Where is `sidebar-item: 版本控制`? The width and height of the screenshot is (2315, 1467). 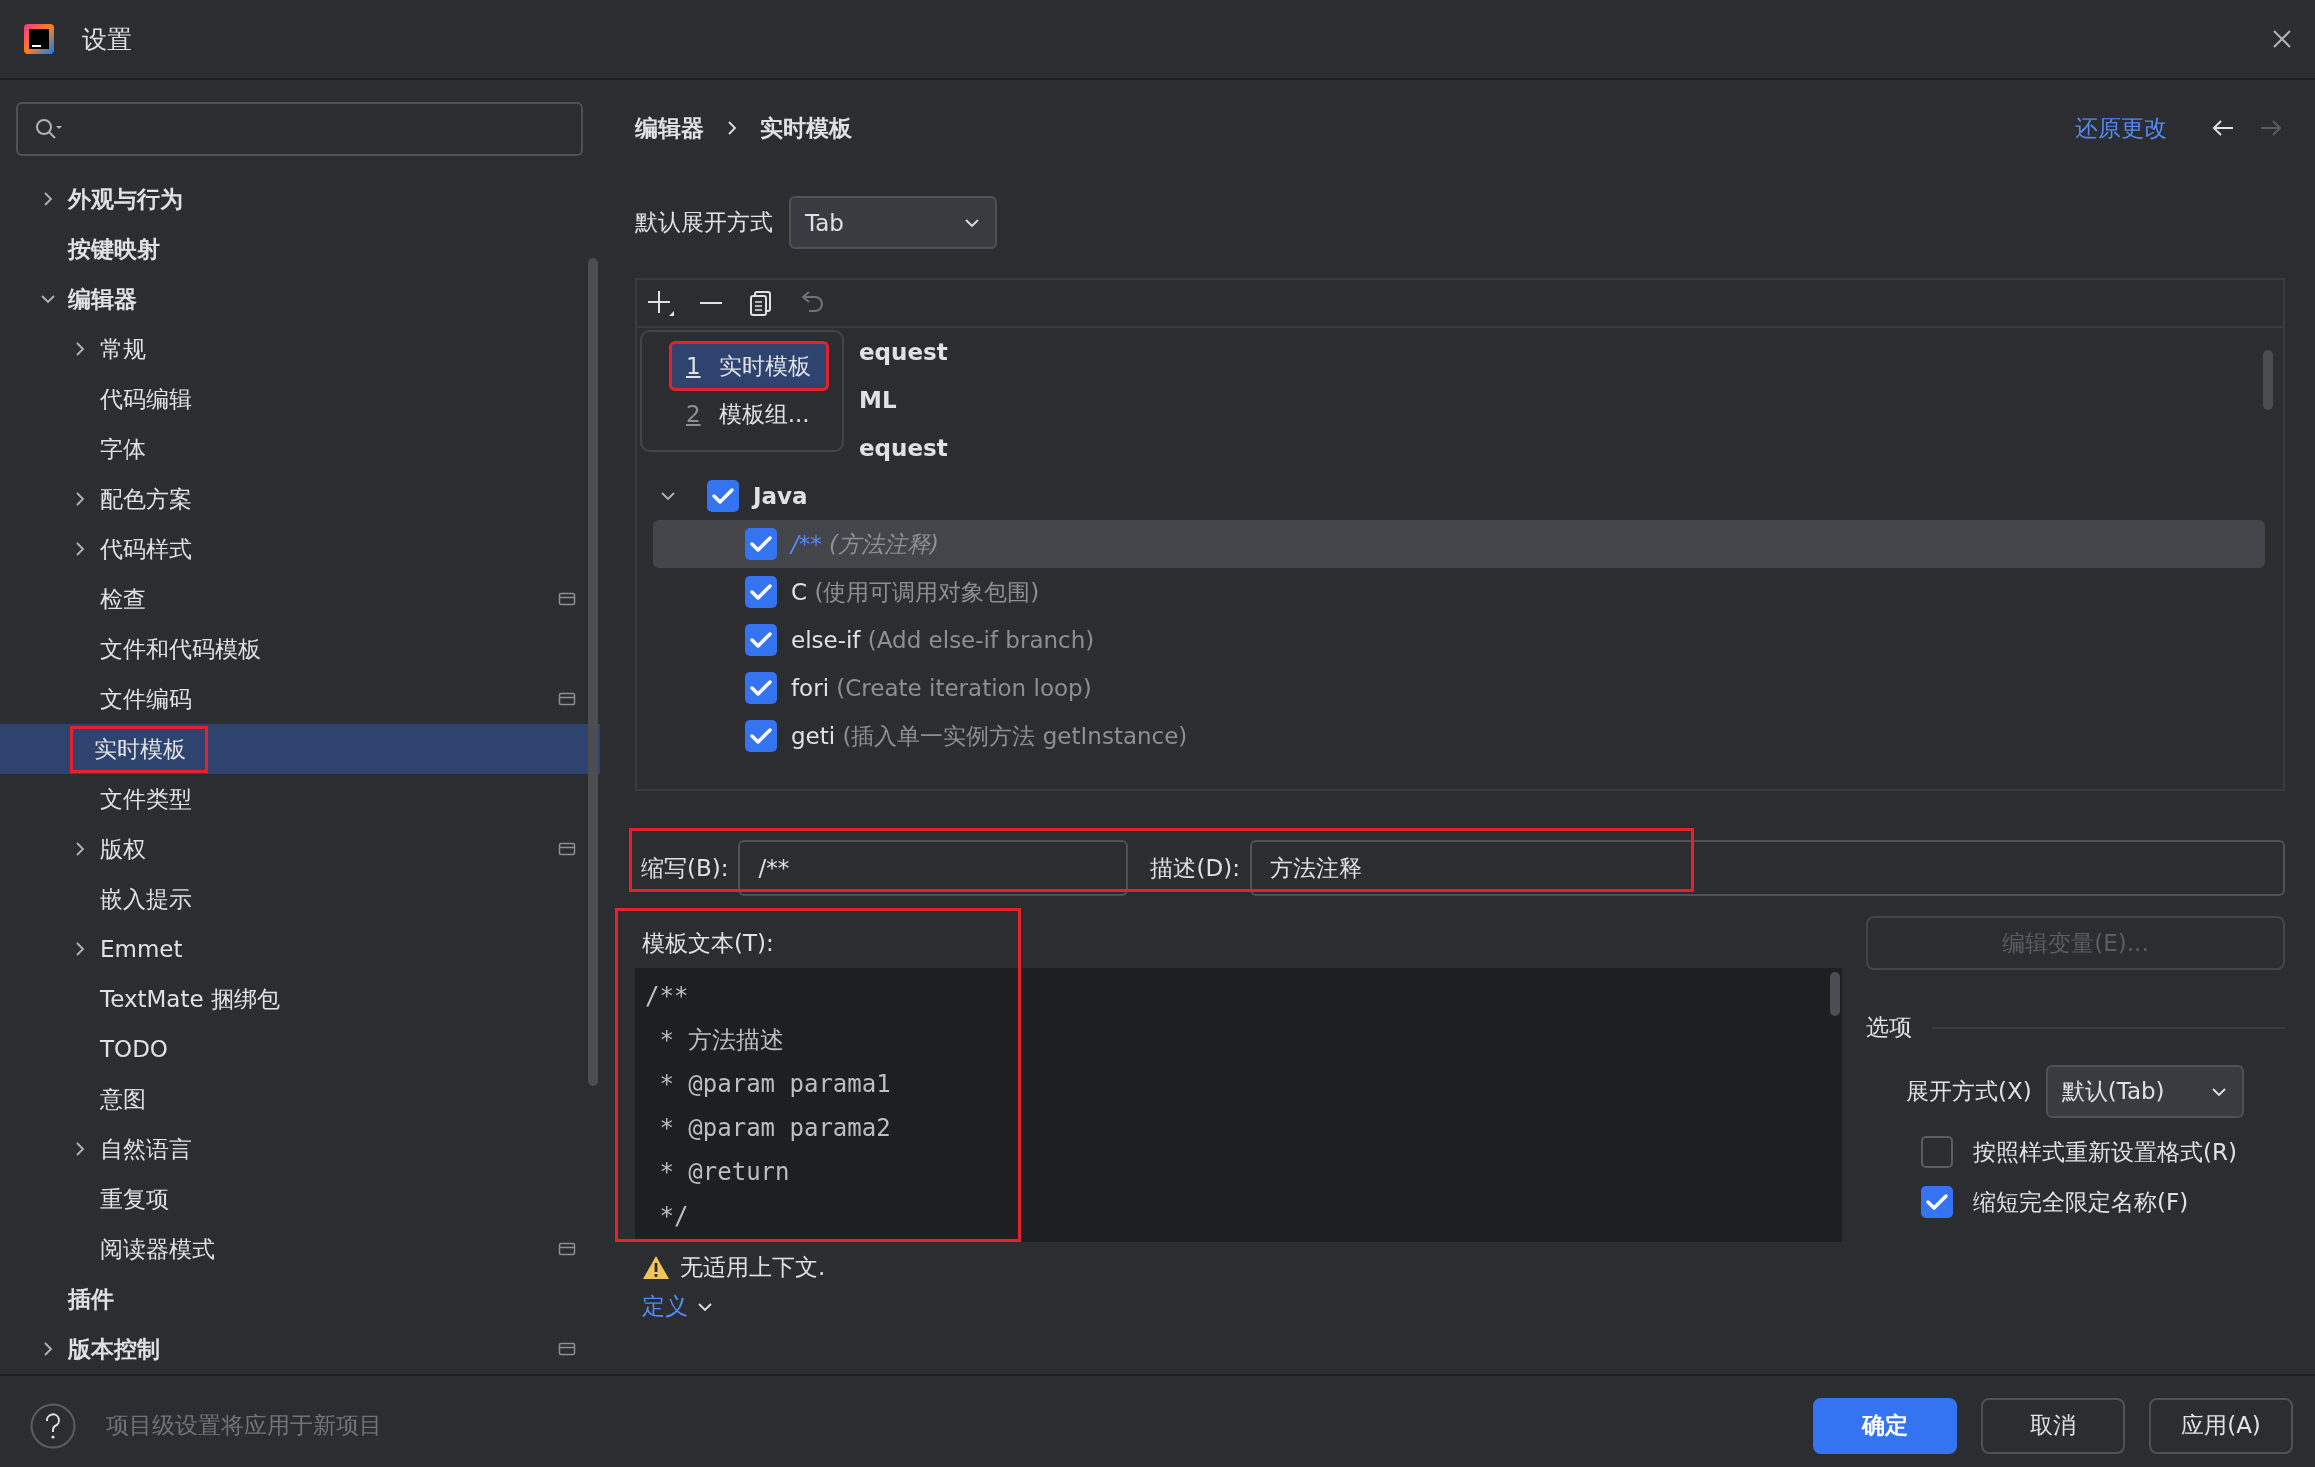
sidebar-item: 版本控制 is located at coordinates (114, 1349).